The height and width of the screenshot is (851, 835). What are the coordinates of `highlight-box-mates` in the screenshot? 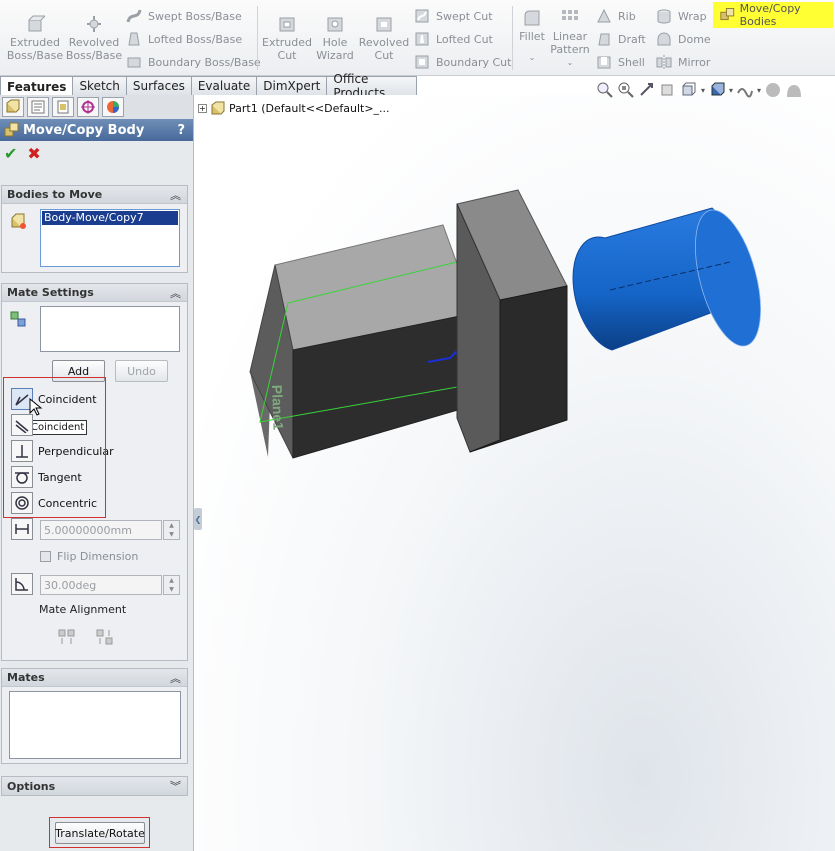 It's located at (54, 447).